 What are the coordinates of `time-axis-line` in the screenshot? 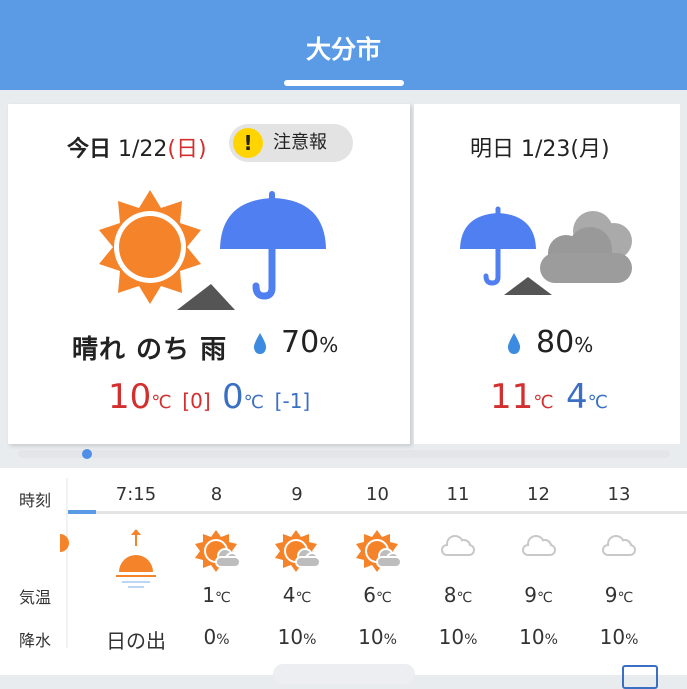 It's located at (391, 512).